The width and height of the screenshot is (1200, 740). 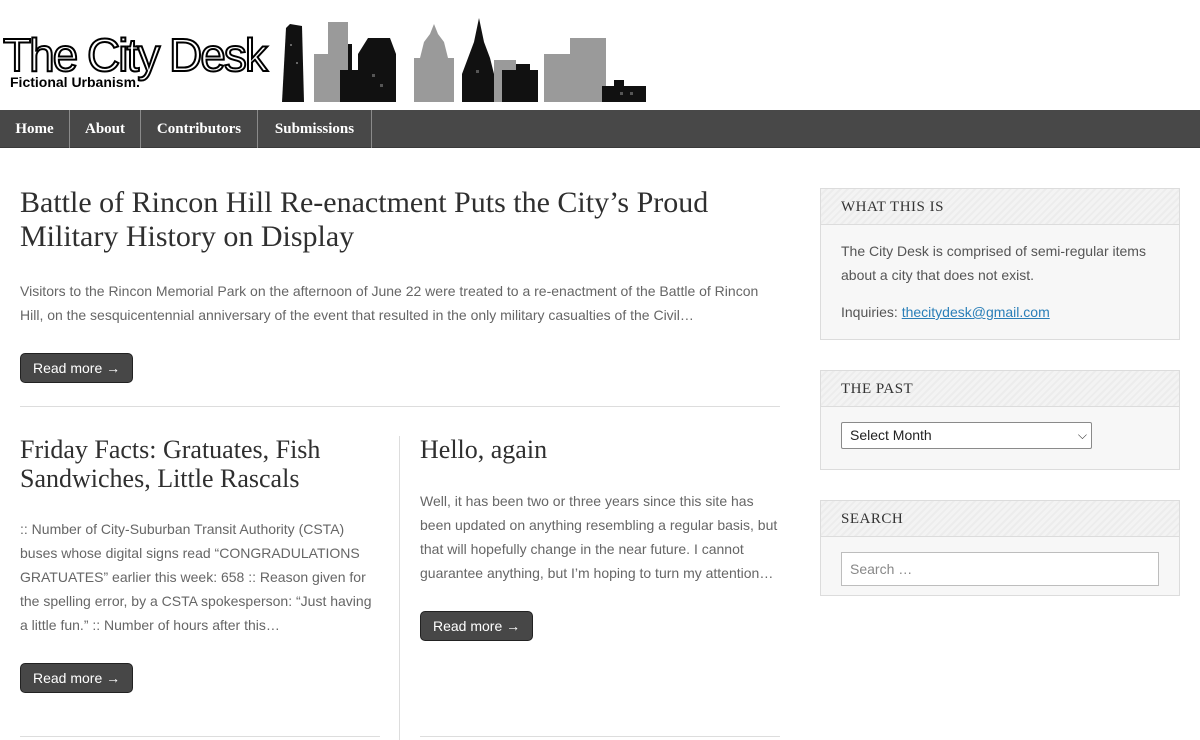 What do you see at coordinates (135, 55) in the screenshot?
I see `site-title: The City Desk` at bounding box center [135, 55].